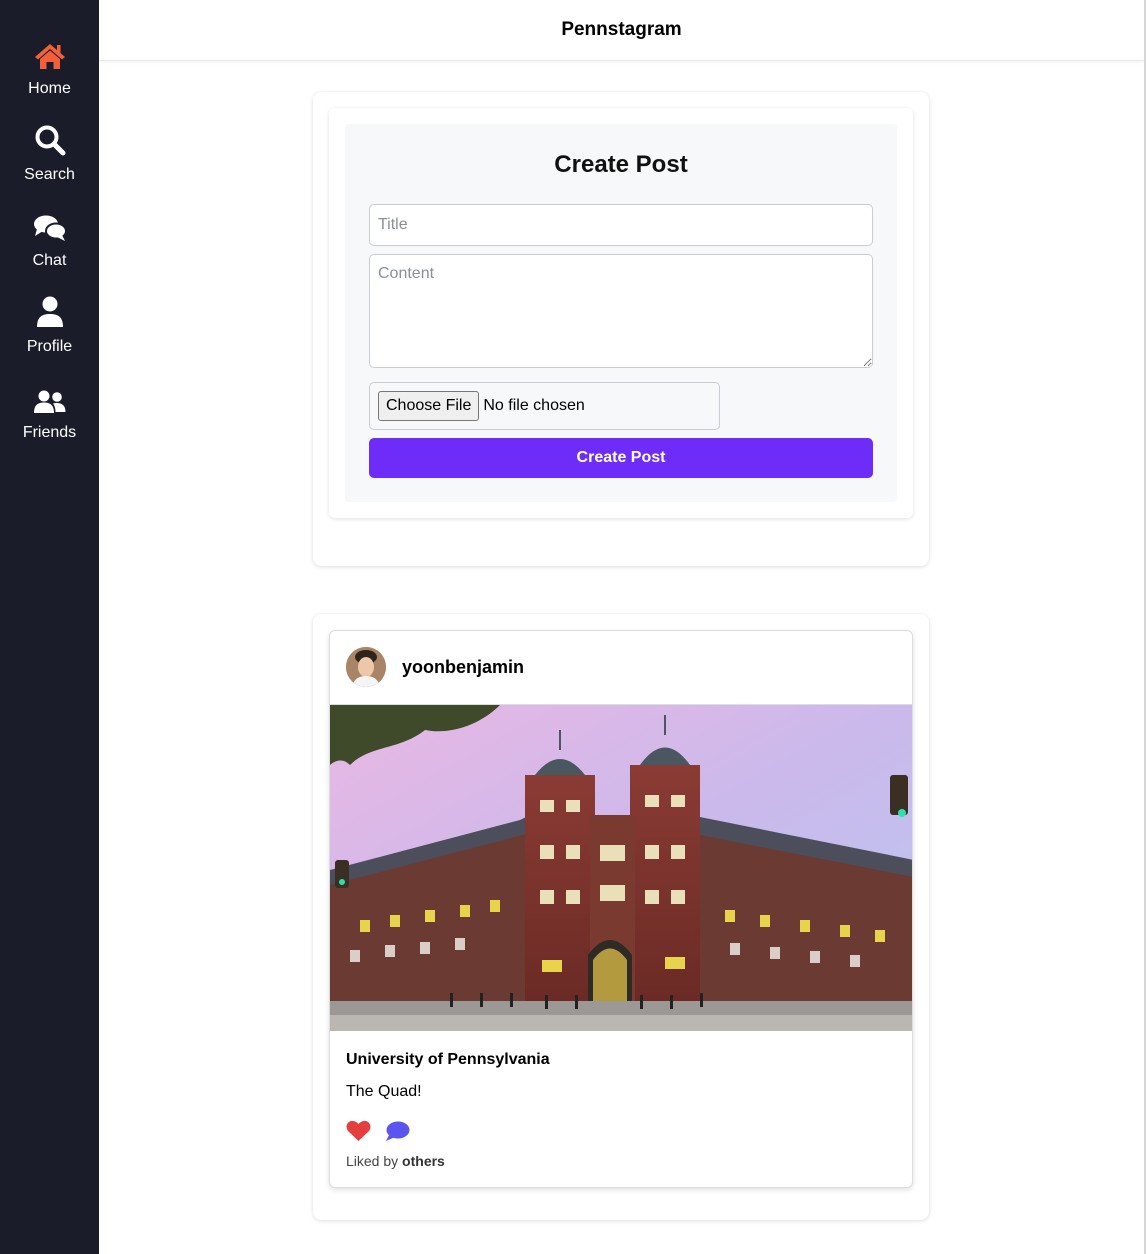 This screenshot has width=1146, height=1254. What do you see at coordinates (49, 346) in the screenshot?
I see `sidebar-item-label: Profile` at bounding box center [49, 346].